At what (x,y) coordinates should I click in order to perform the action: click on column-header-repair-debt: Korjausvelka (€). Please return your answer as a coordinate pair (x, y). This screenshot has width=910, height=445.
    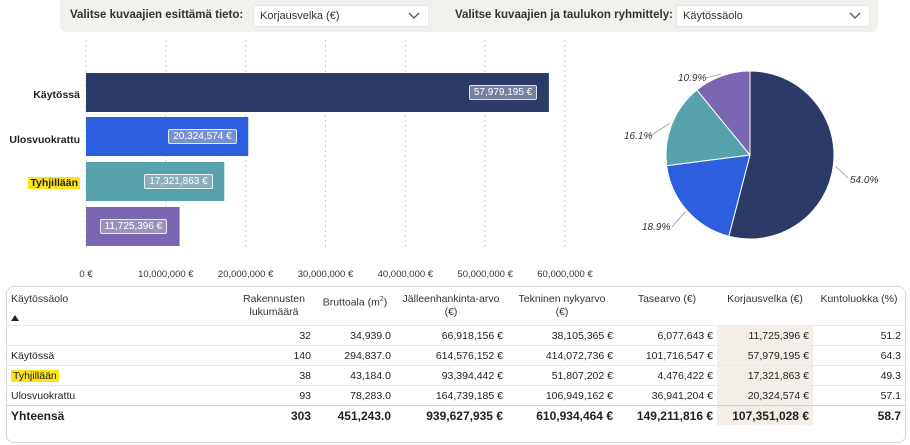
    Looking at the image, I should click on (765, 306).